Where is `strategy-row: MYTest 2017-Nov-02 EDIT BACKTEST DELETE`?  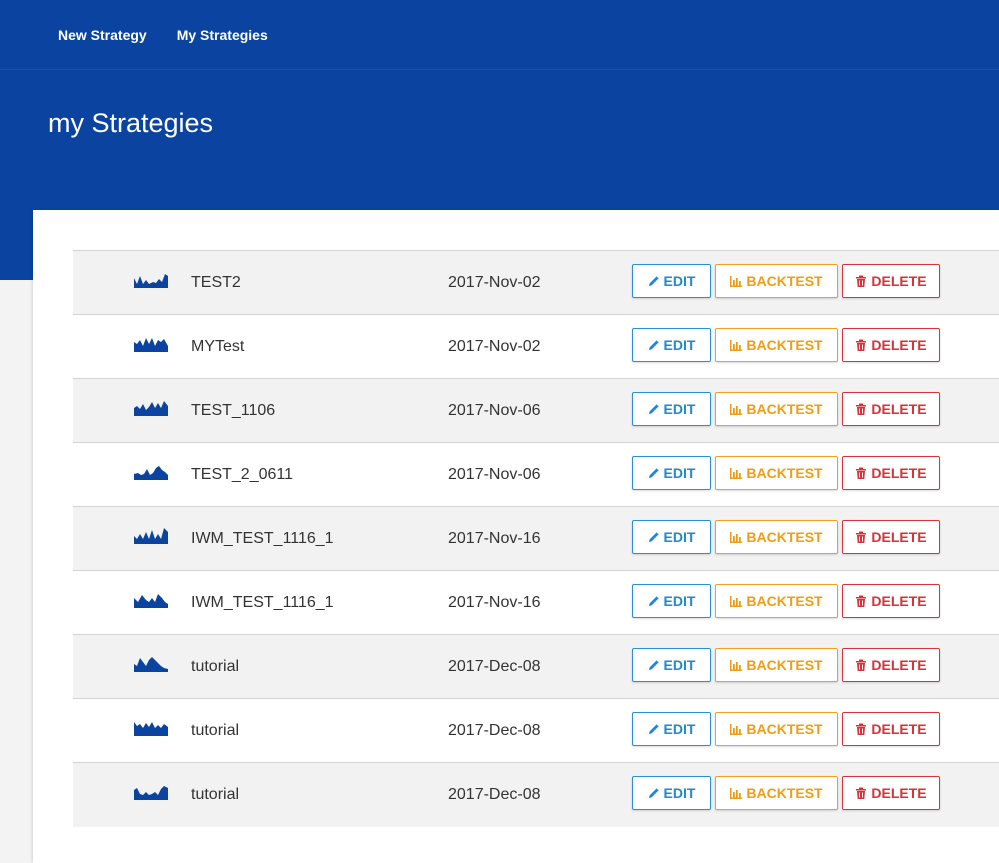
strategy-row: MYTest 2017-Nov-02 EDIT BACKTEST DELETE is located at coordinates (536, 347).